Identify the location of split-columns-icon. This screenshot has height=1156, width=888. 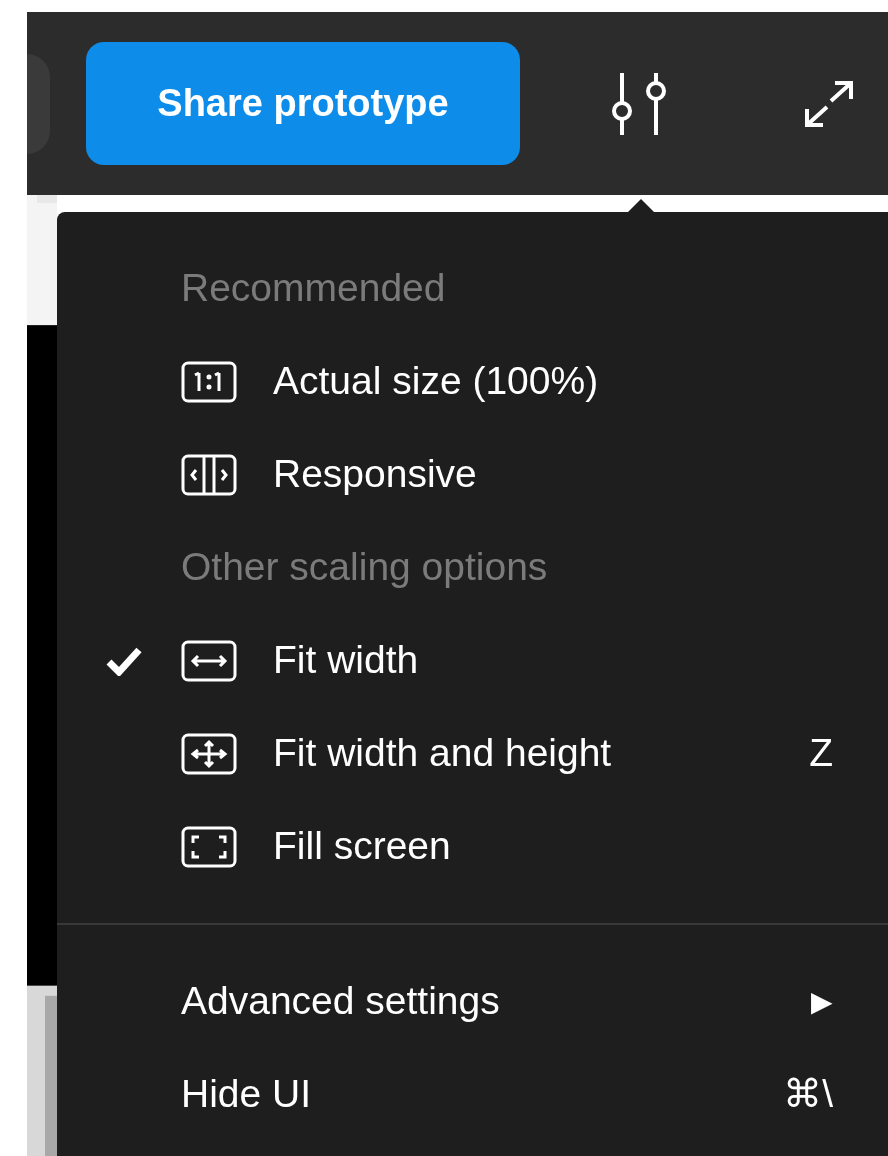
(209, 474).